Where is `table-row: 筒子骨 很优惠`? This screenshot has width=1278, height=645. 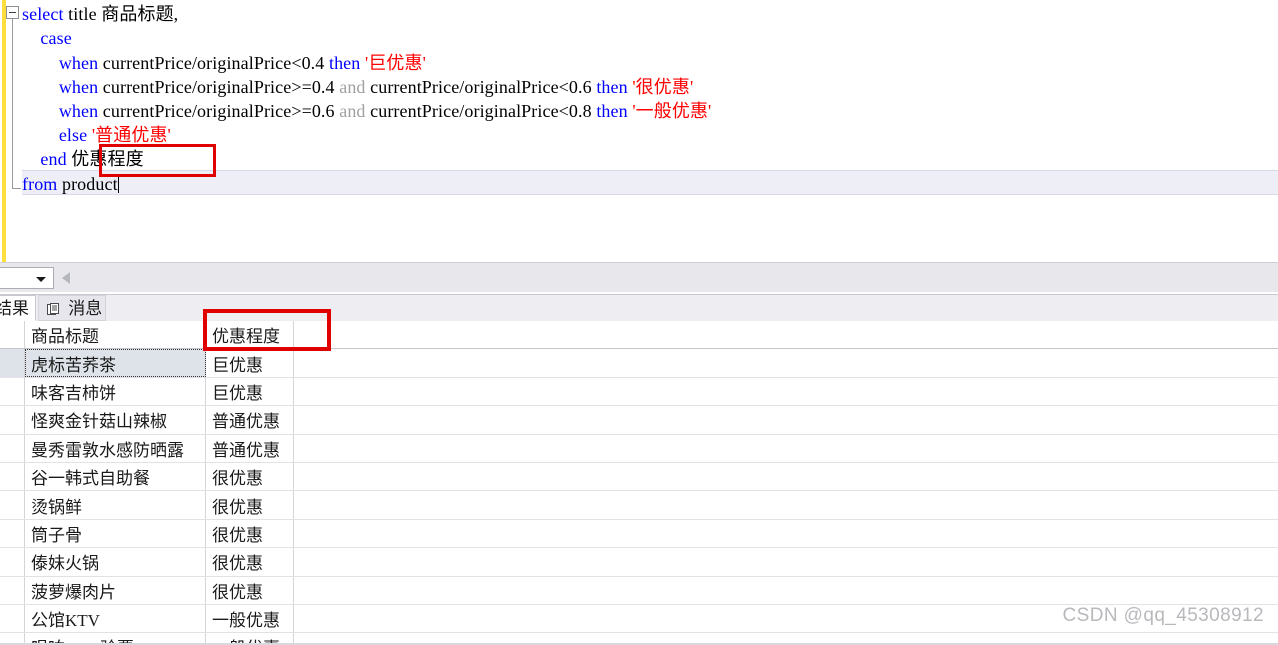
table-row: 筒子骨 很优惠 is located at coordinates (639, 534).